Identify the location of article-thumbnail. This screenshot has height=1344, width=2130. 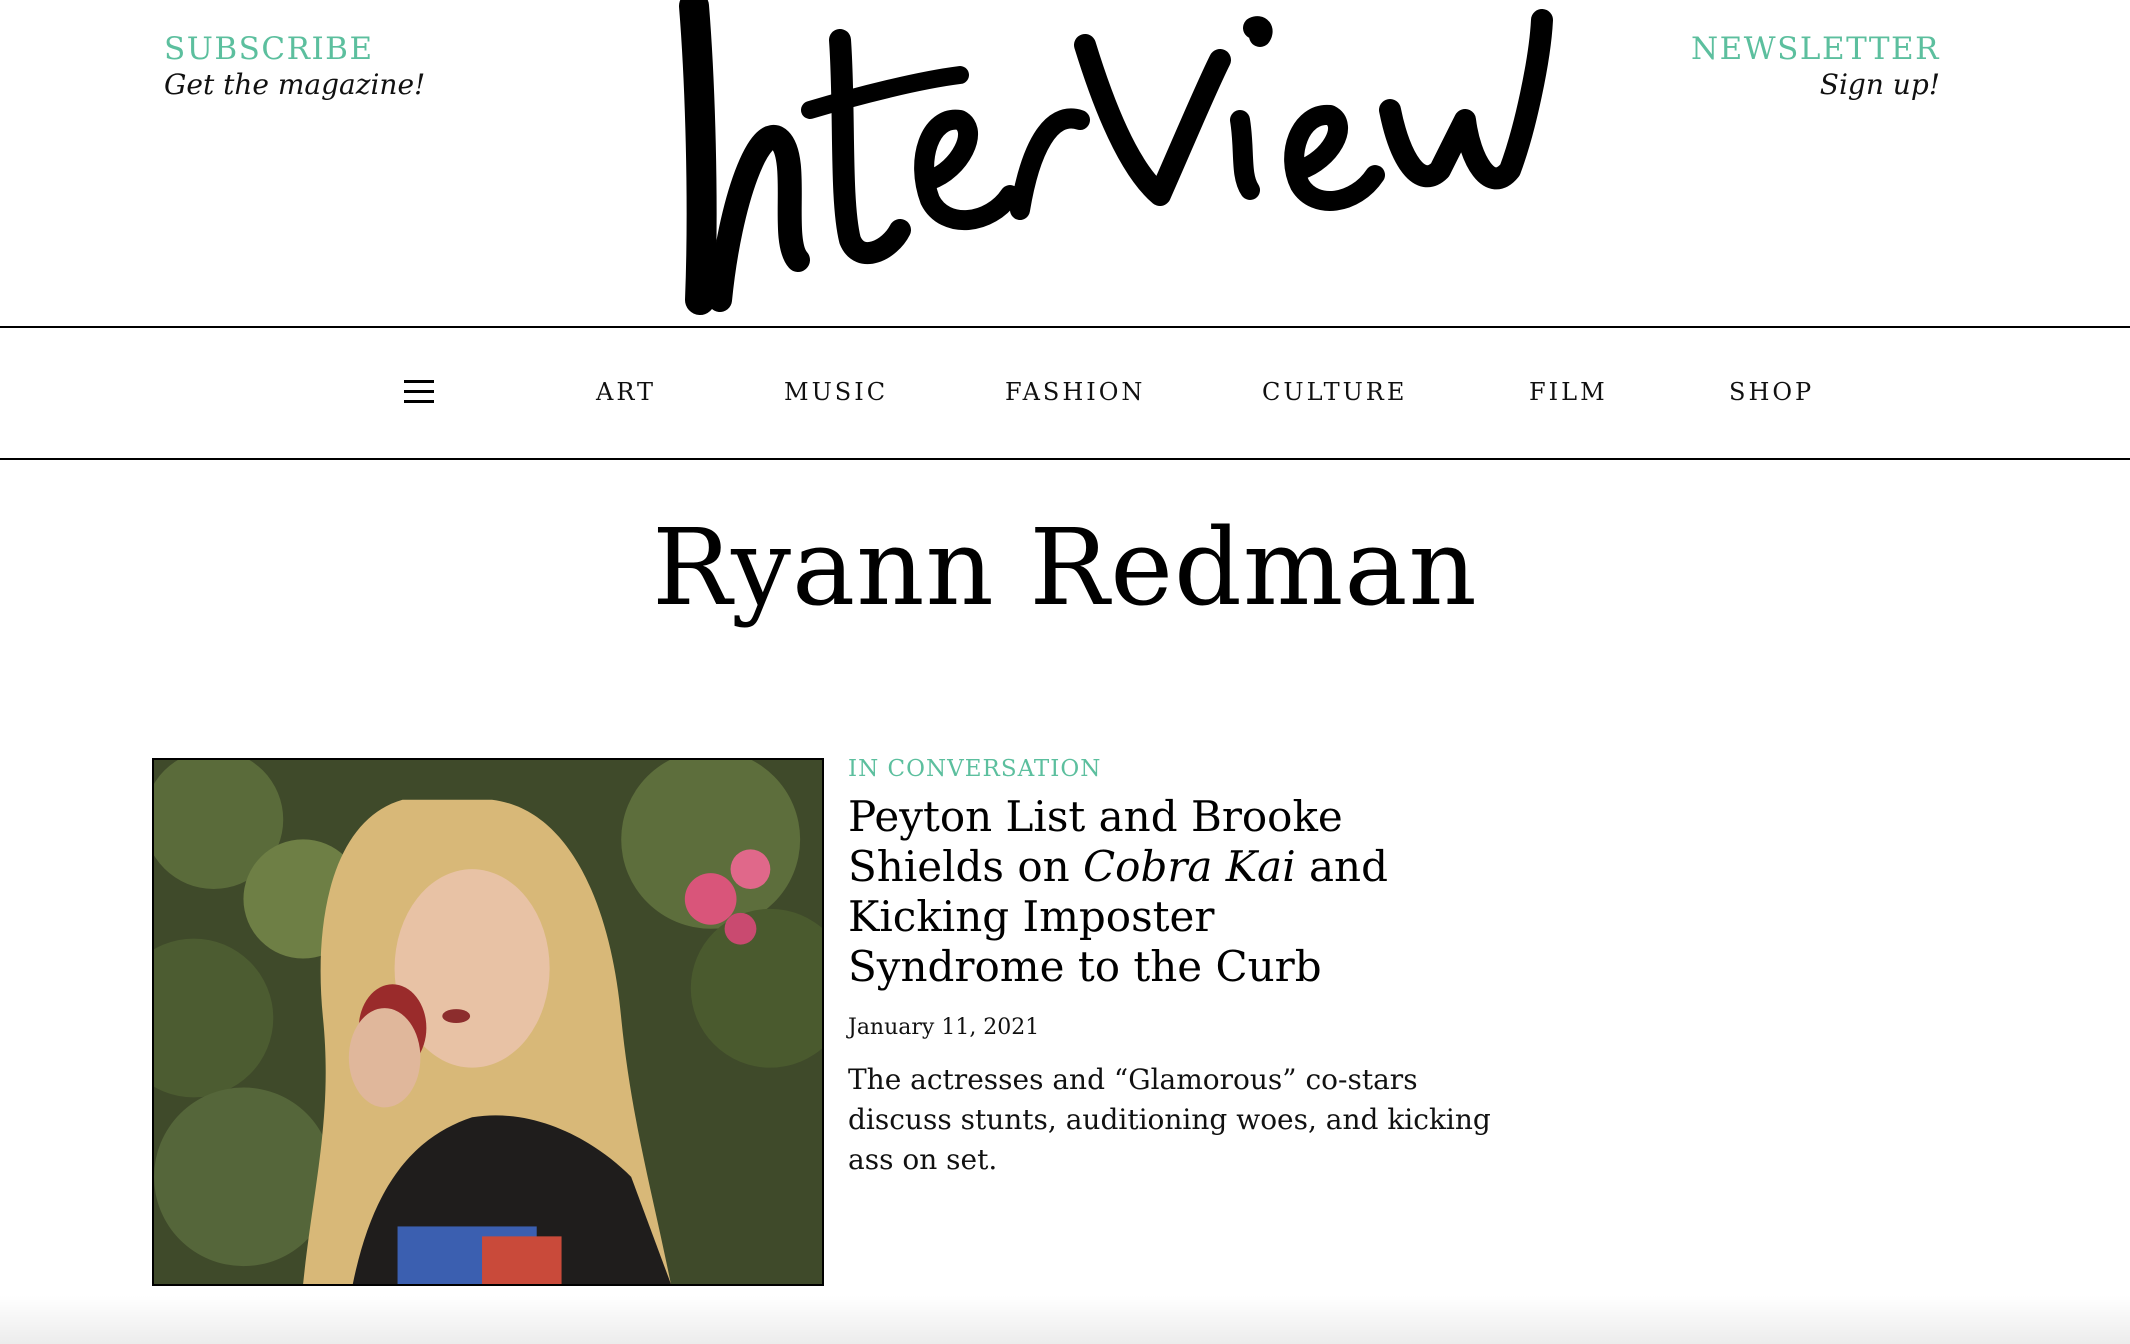
(488, 1022).